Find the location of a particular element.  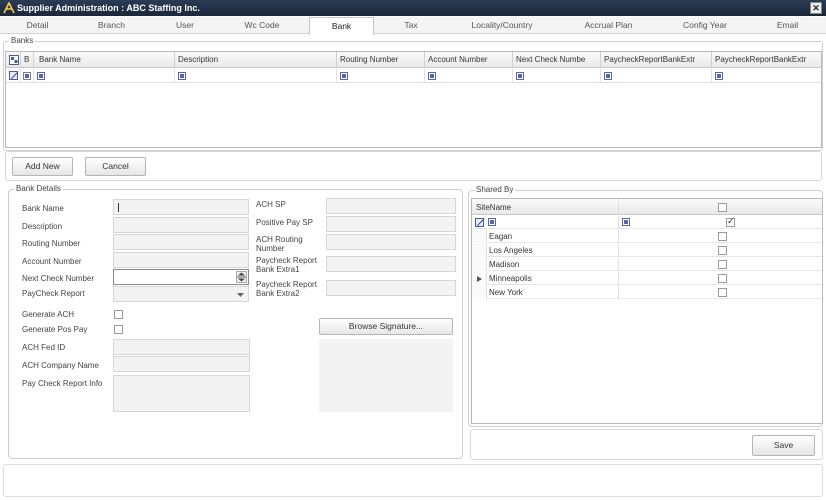

filter-cell-b is located at coordinates (27, 76).